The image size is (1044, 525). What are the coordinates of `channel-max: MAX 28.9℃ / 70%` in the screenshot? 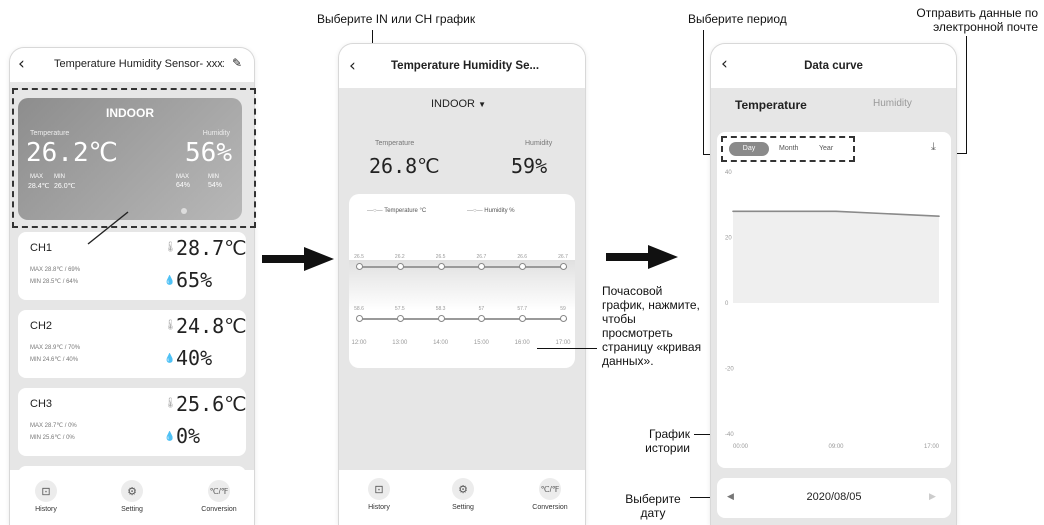 It's located at (55, 348).